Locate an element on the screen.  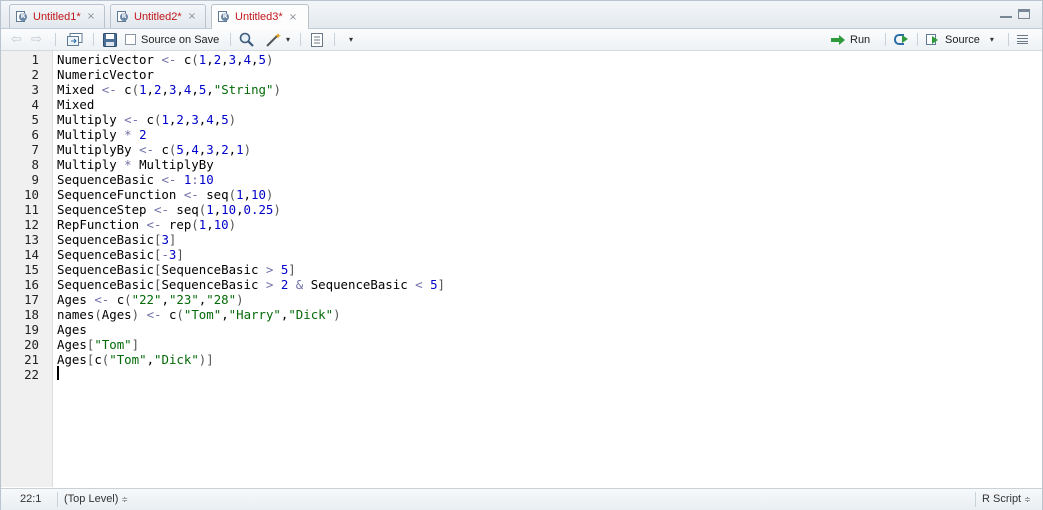
tab-label: Untitled1* is located at coordinates (57, 16).